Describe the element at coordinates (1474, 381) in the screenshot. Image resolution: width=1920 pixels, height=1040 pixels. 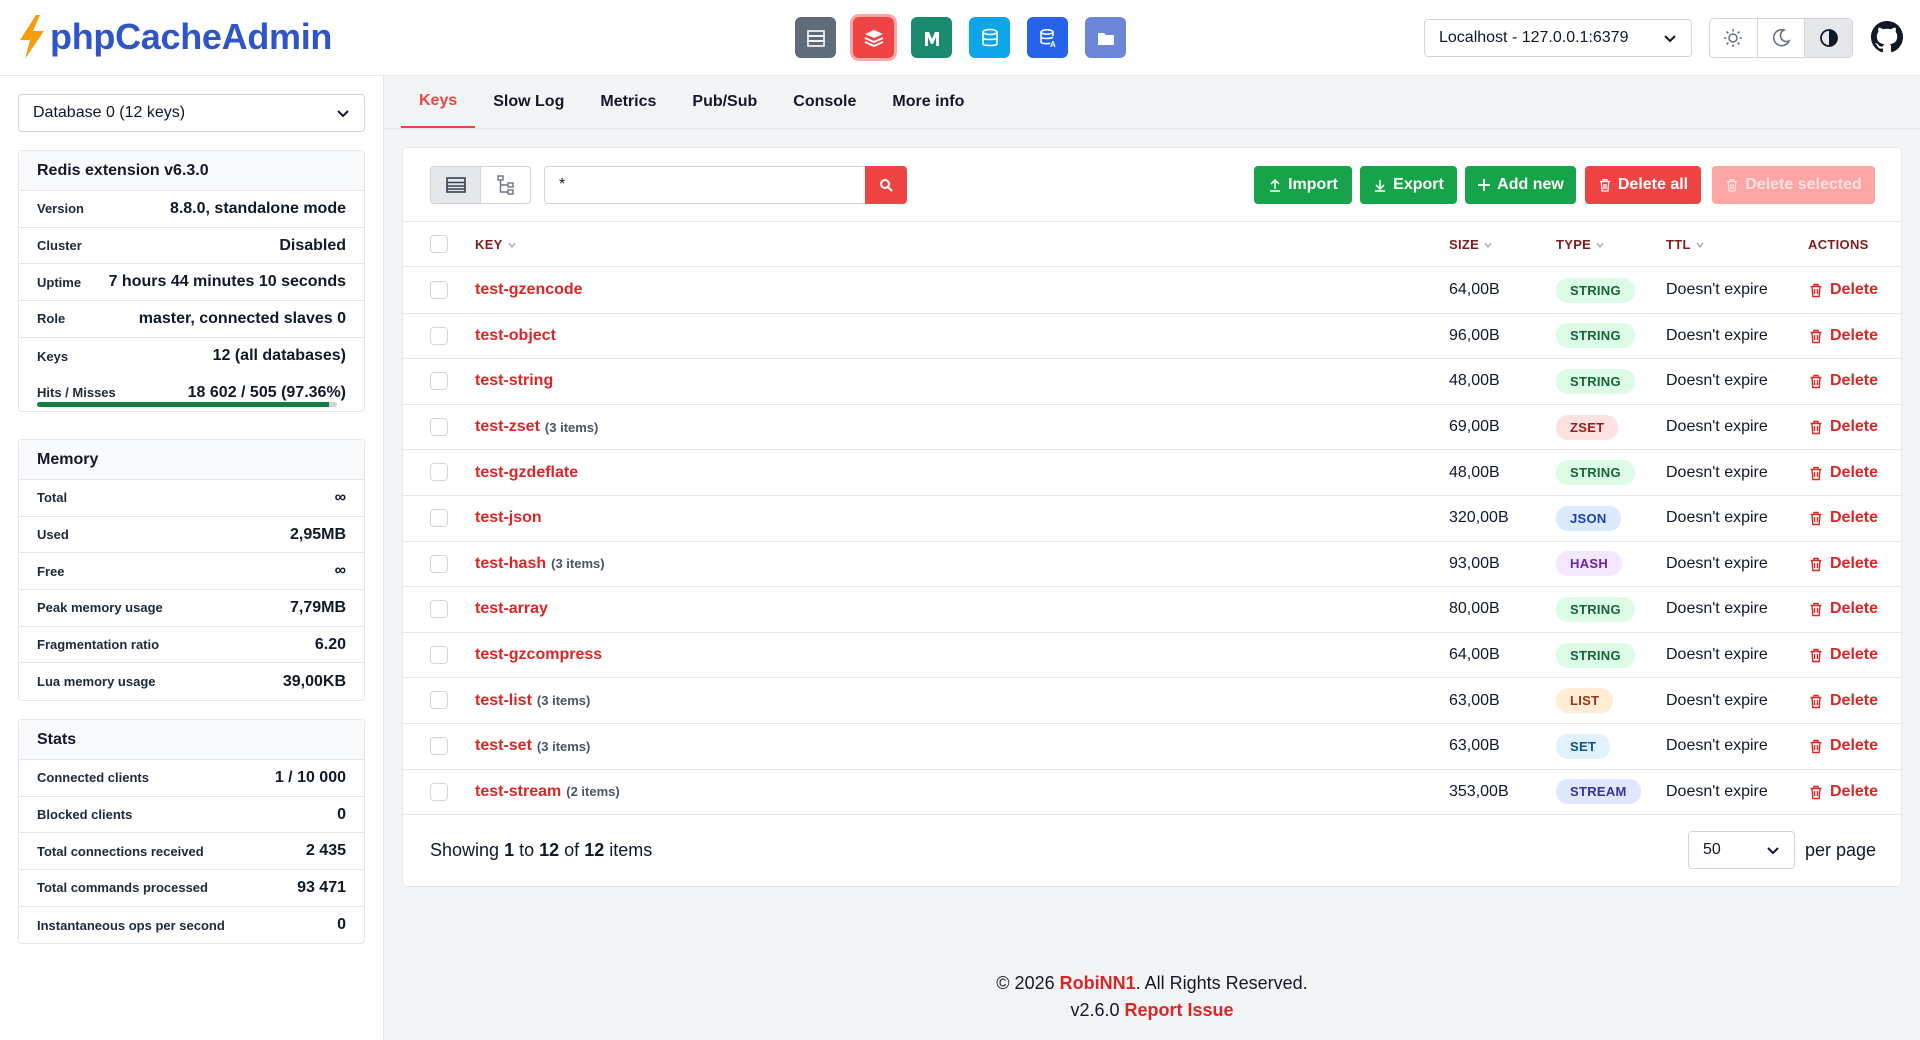
I see `size-cell: 48,00B` at that location.